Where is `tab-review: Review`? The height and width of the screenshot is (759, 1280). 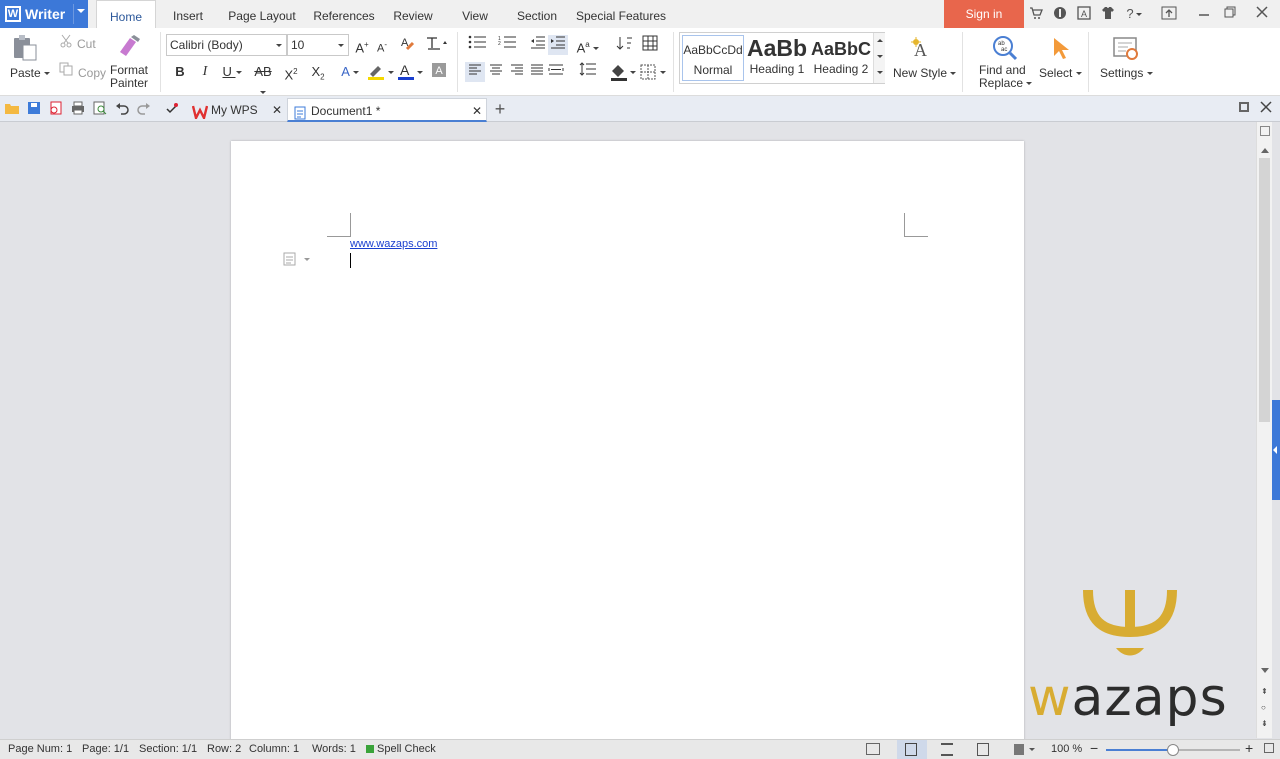 tab-review: Review is located at coordinates (413, 14).